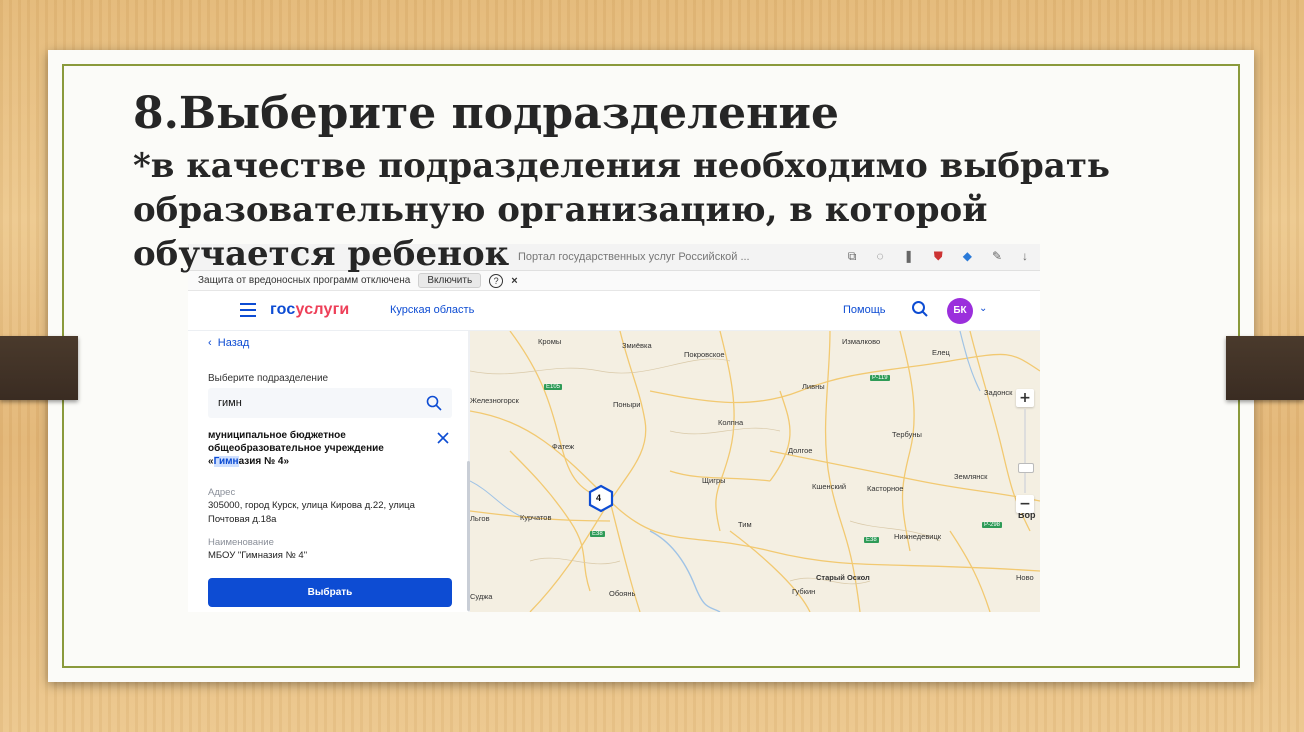  I want to click on map-label-fatezh: Фатеж, so click(563, 446).